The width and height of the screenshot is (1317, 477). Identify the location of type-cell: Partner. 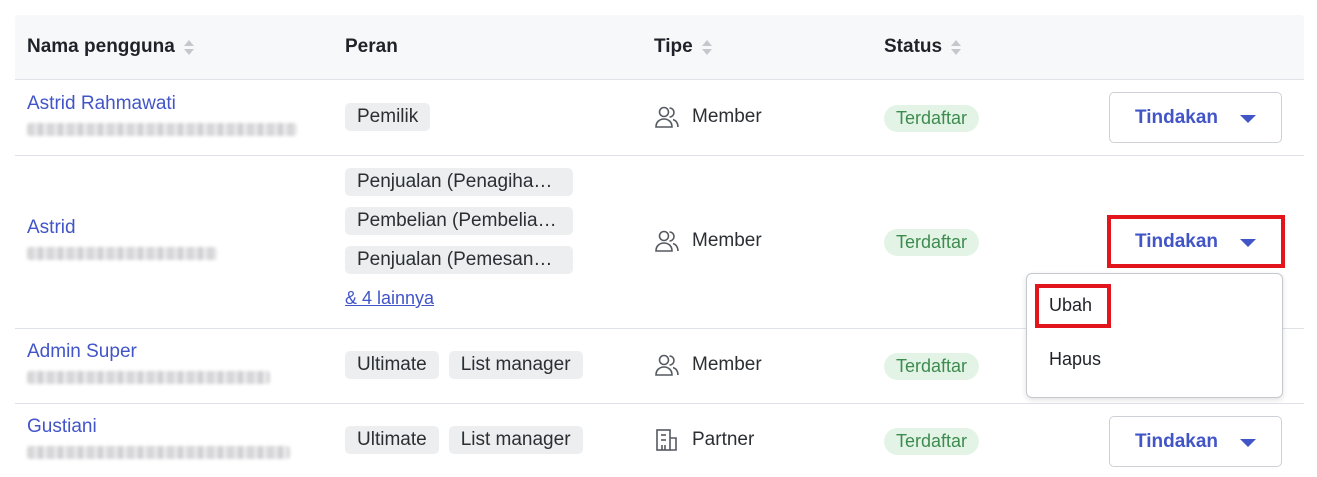
(704, 440).